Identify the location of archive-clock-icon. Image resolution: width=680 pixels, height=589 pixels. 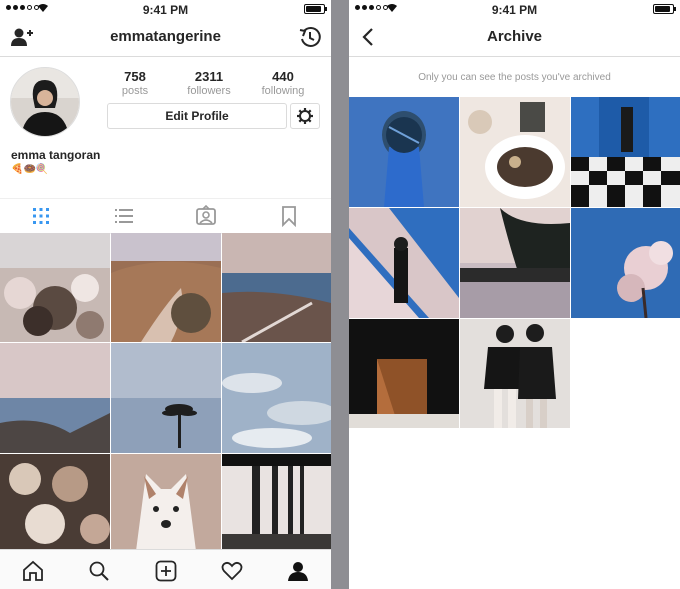
(310, 37).